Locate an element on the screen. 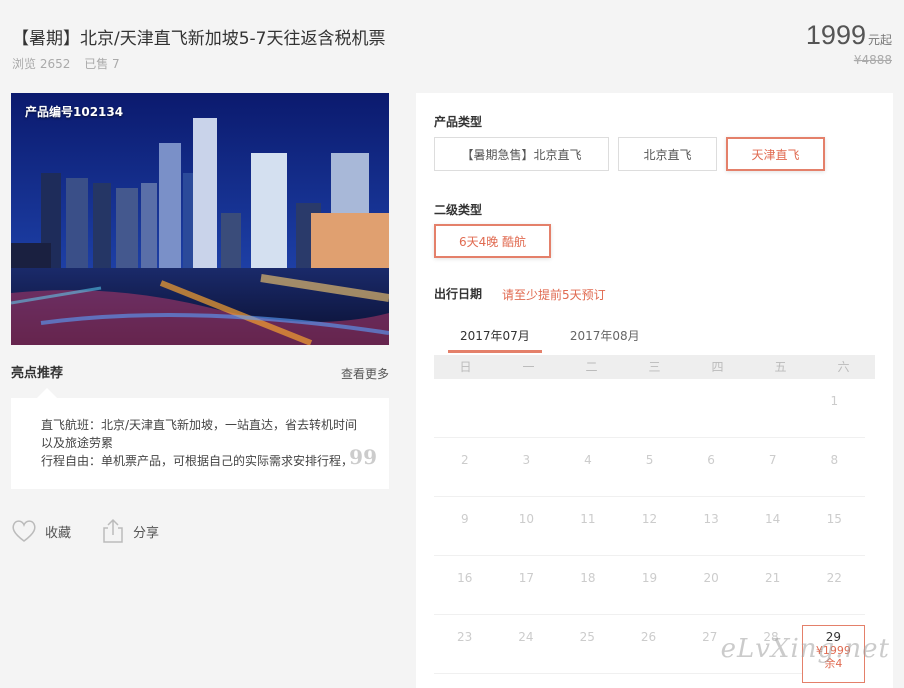 The height and width of the screenshot is (688, 904). calendar-day: 22 is located at coordinates (834, 578).